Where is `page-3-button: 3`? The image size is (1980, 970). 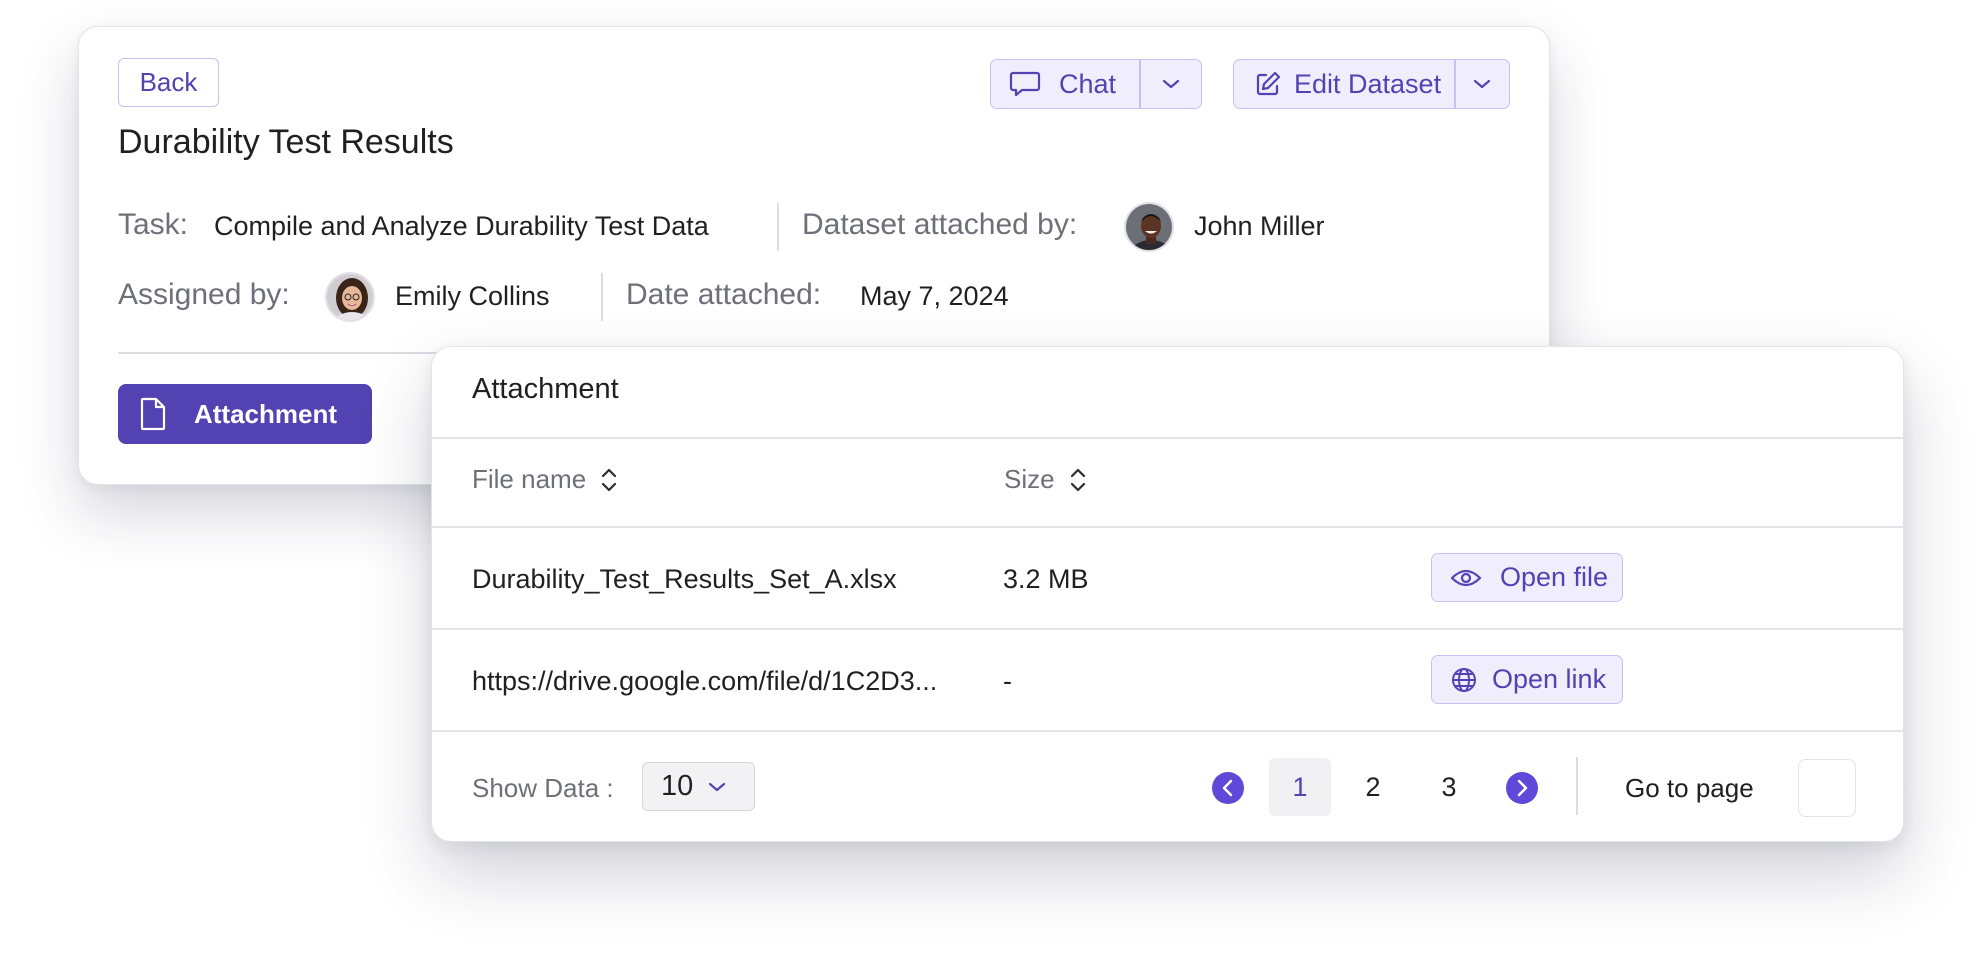
page-3-button: 3 is located at coordinates (1449, 787).